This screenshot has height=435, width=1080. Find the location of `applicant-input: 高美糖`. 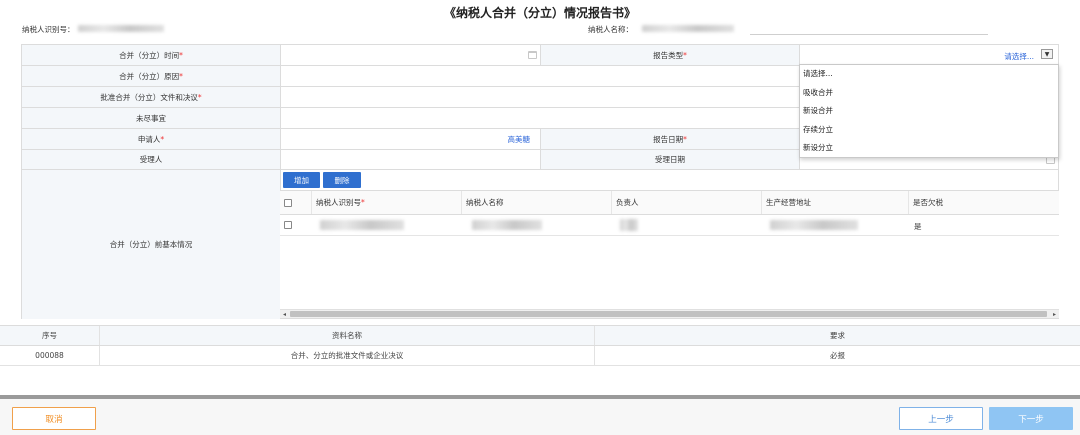

applicant-input: 高美糖 is located at coordinates (411, 139).